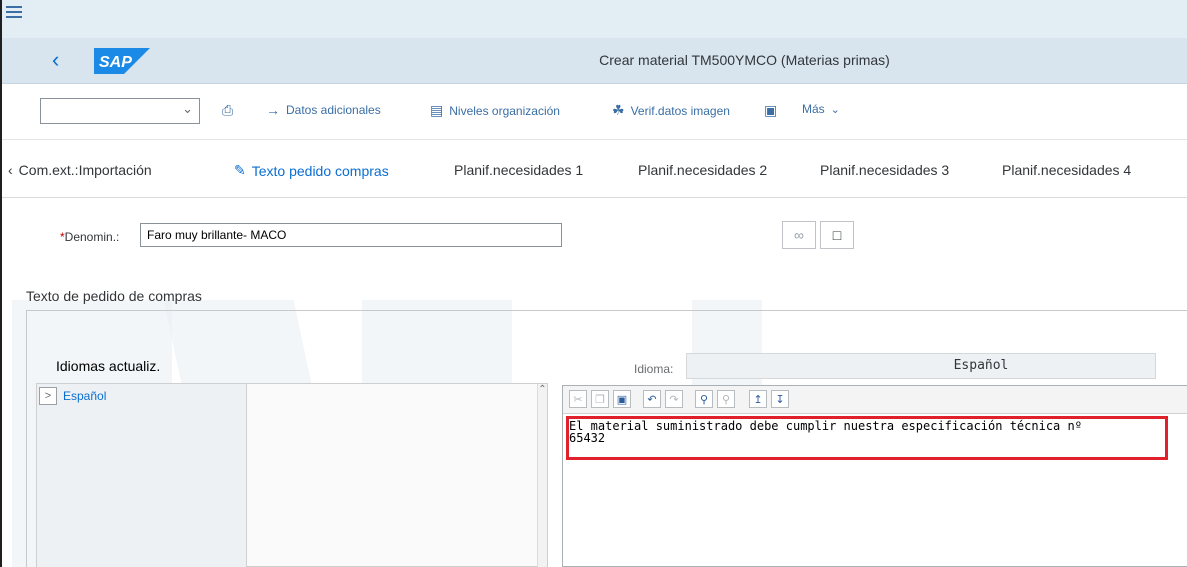 The height and width of the screenshot is (567, 1187). I want to click on tab-label: Planif.necesidades 3, so click(885, 170).